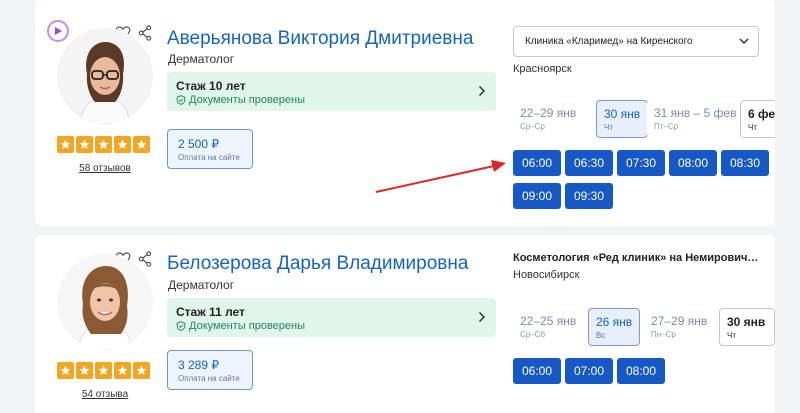 The width and height of the screenshot is (800, 413). I want to click on date-tab: 30 янв Чт, so click(747, 327).